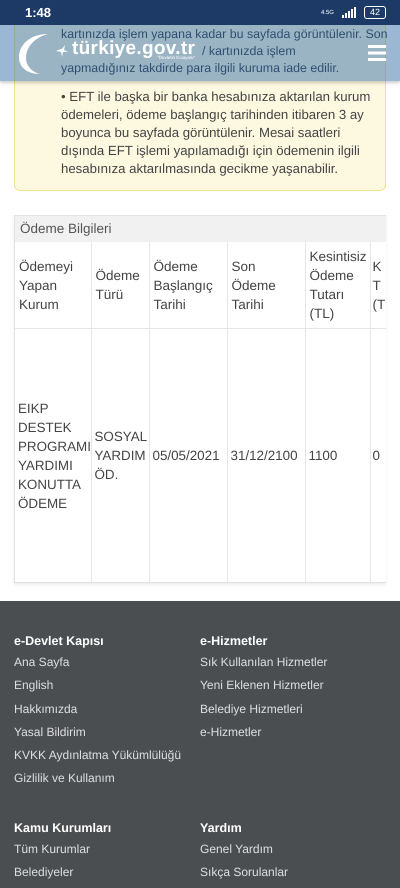 The image size is (400, 888). Describe the element at coordinates (120, 455) in the screenshot. I see `table-cell: SOSYAL YARDIM ÖD.` at that location.